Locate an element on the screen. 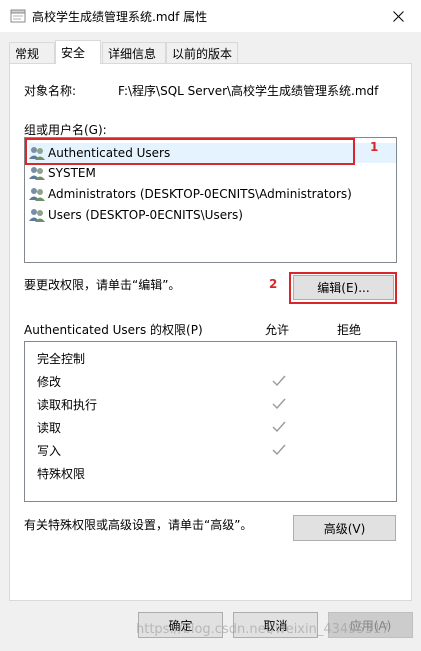 The width and height of the screenshot is (421, 651). permission-full-control: 完全控制 is located at coordinates (61, 359).